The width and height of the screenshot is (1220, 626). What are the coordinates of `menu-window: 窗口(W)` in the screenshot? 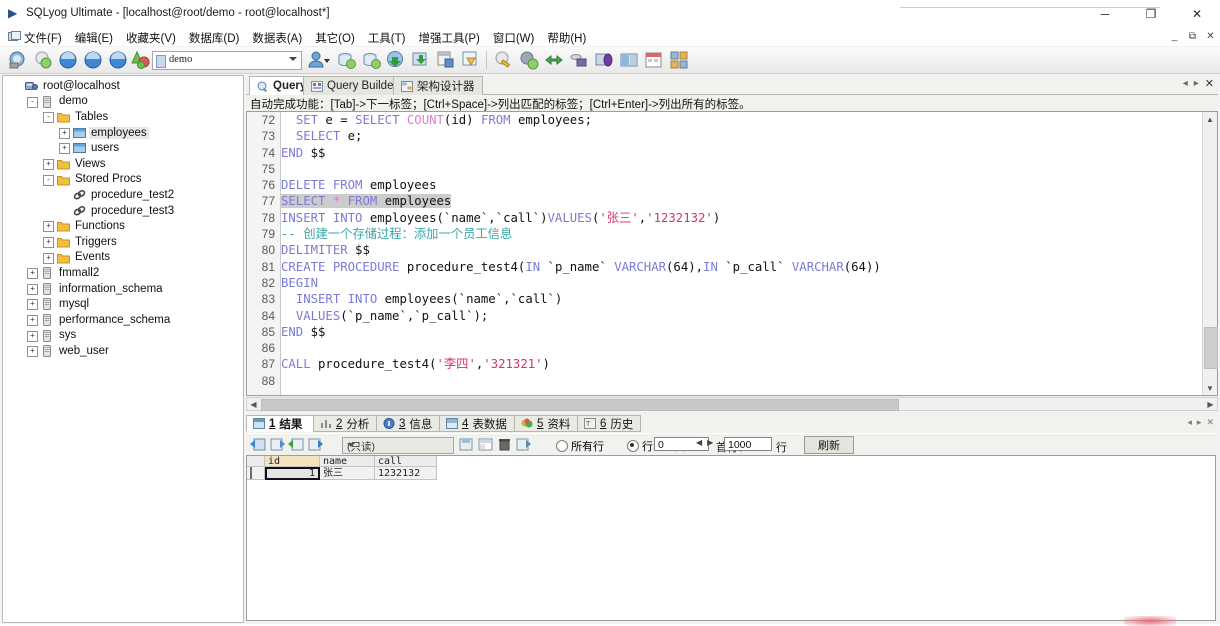 It's located at (514, 38).